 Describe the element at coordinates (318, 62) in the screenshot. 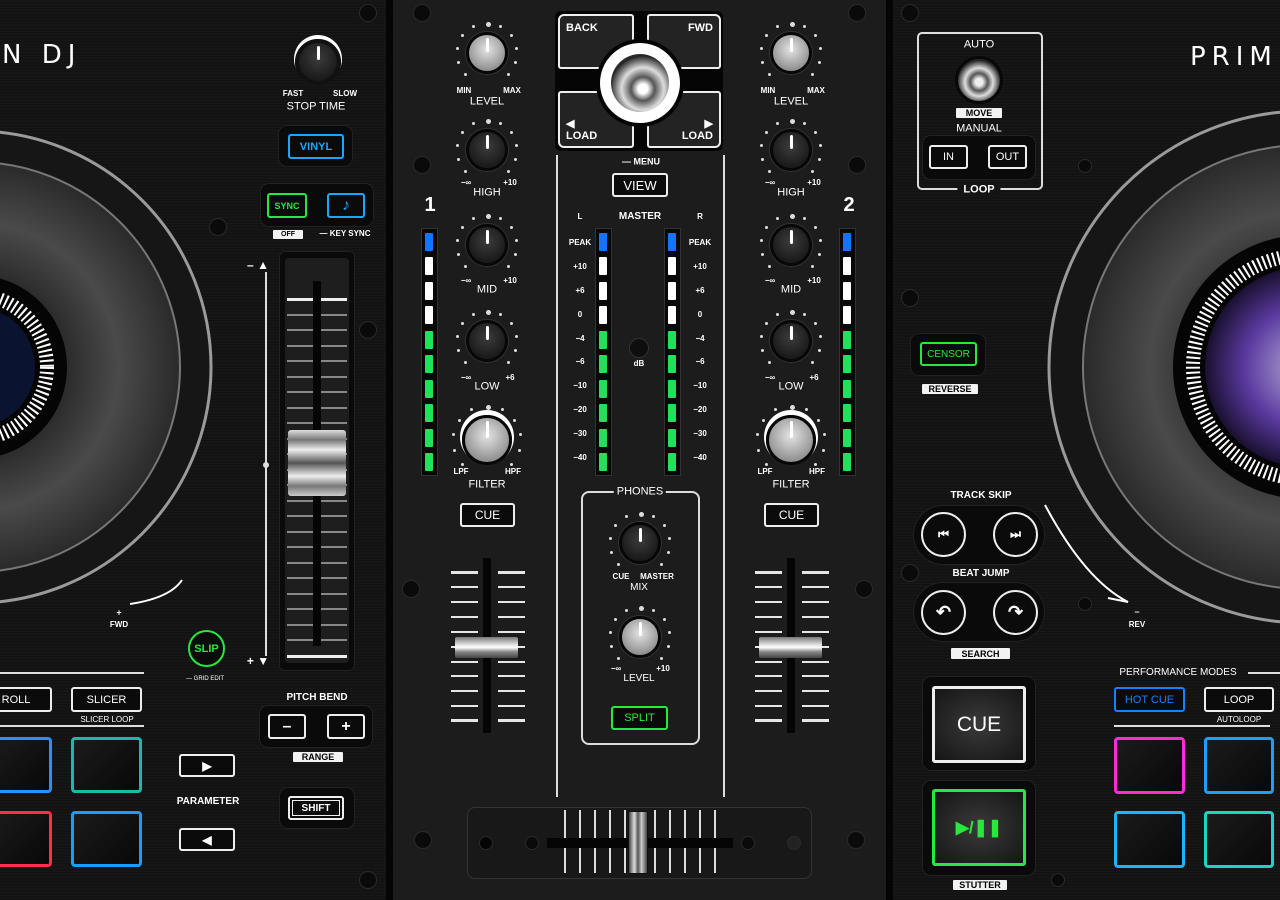

I see `stop-time-knob` at that location.